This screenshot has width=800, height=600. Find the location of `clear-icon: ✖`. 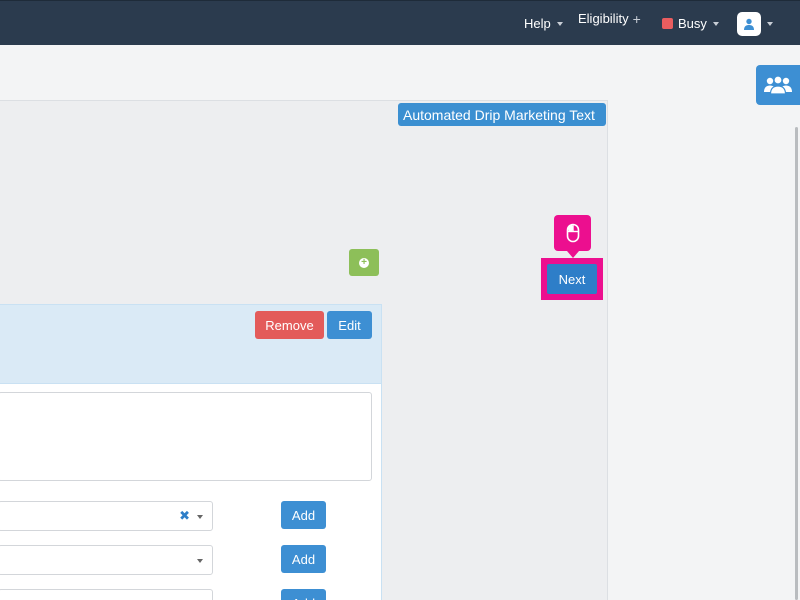

clear-icon: ✖ is located at coordinates (184, 516).